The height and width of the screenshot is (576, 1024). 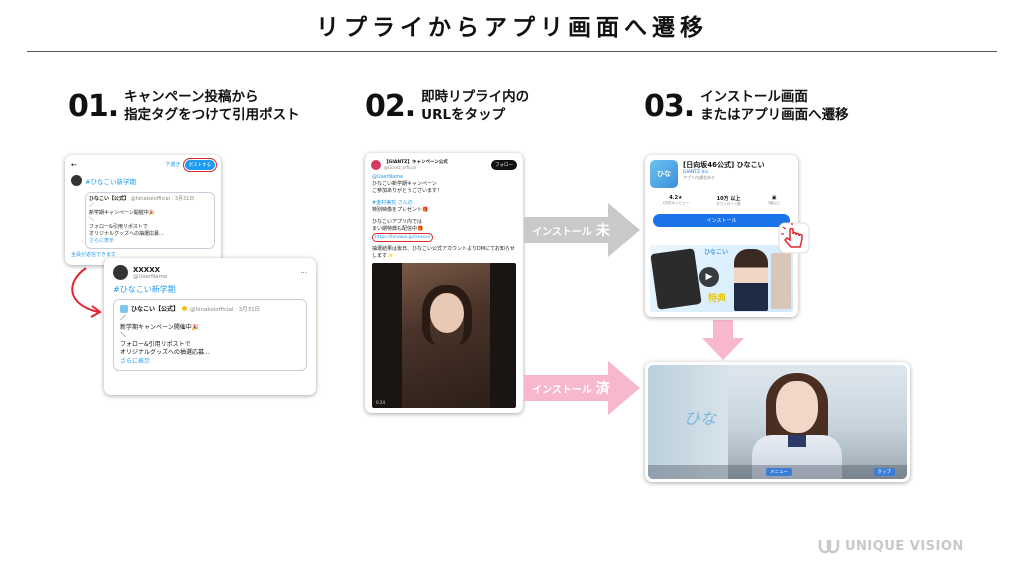 I want to click on reply-mention: @UserName, so click(x=444, y=177).